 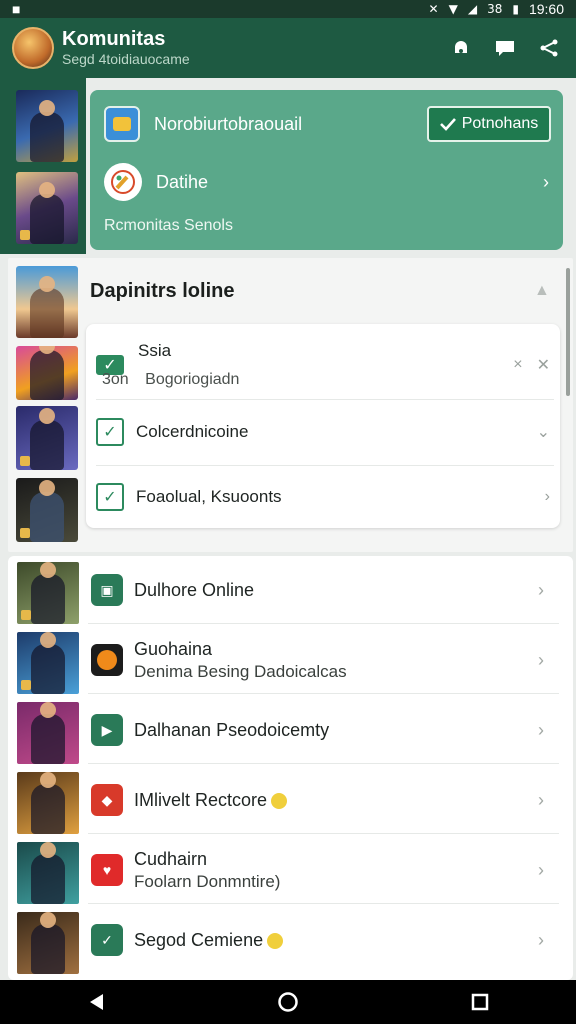 What do you see at coordinates (199, 939) in the screenshot?
I see `item-title: Segod Cemiene` at bounding box center [199, 939].